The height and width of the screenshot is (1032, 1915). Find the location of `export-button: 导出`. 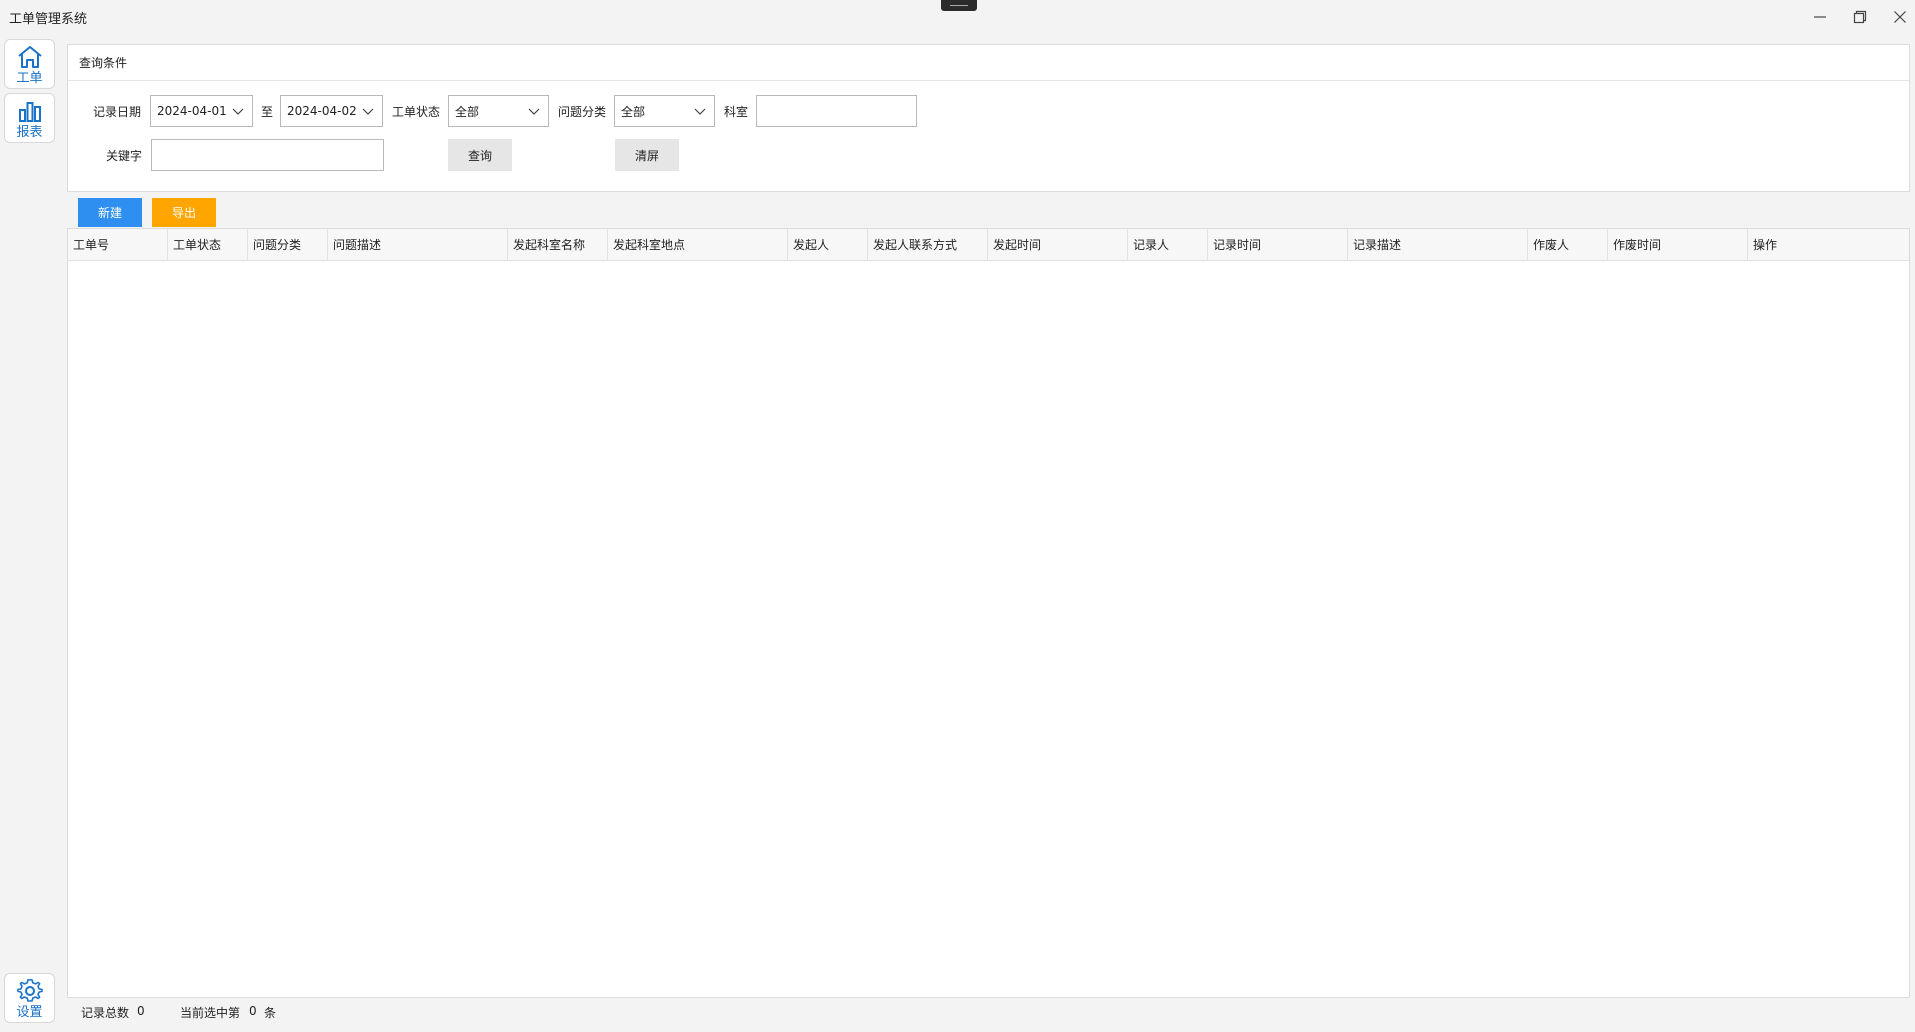

export-button: 导出 is located at coordinates (184, 212).